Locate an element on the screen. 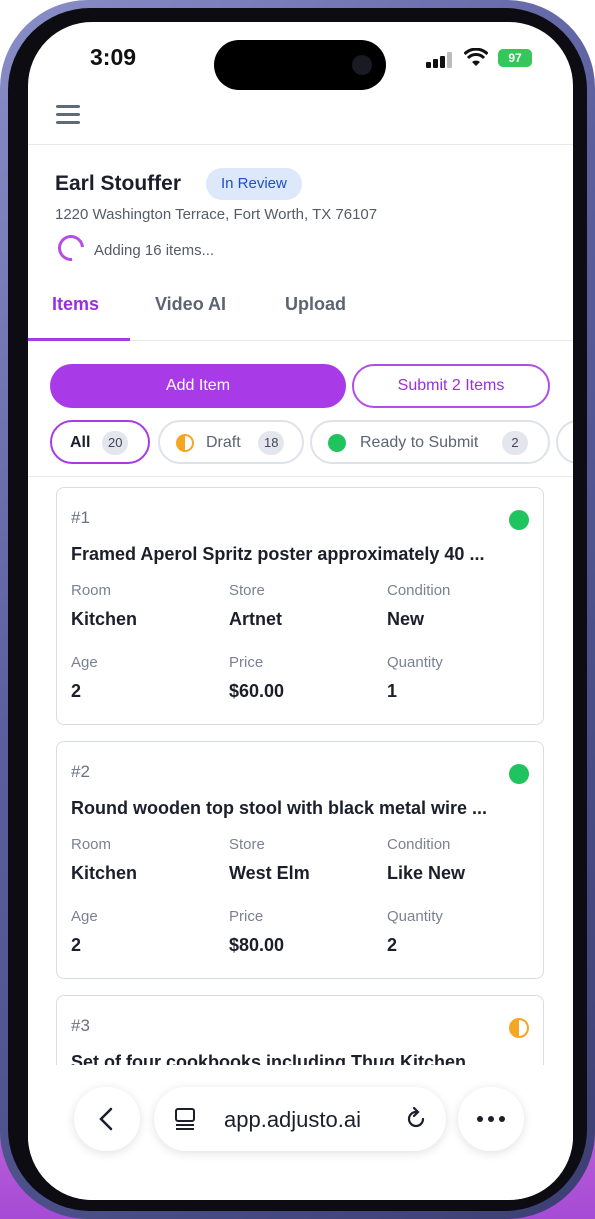 This screenshot has height=1219, width=595. filter-draft: Draft 18 is located at coordinates (231, 442).